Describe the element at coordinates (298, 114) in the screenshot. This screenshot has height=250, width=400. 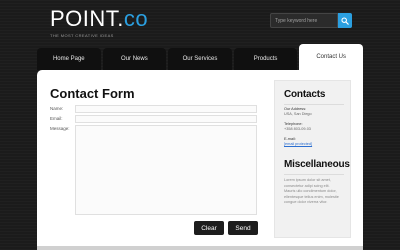
I see `address-value: USA, San Diego` at that location.